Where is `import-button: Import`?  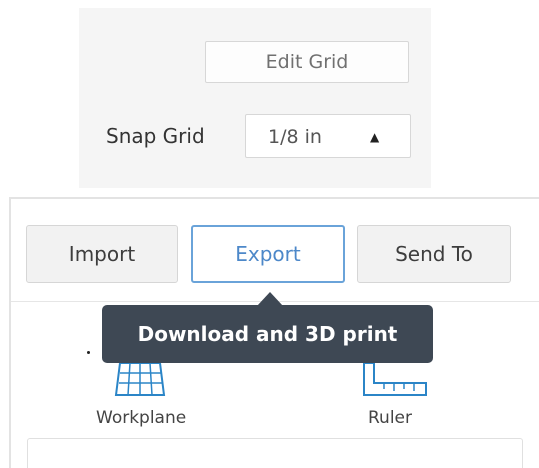 import-button: Import is located at coordinates (102, 254).